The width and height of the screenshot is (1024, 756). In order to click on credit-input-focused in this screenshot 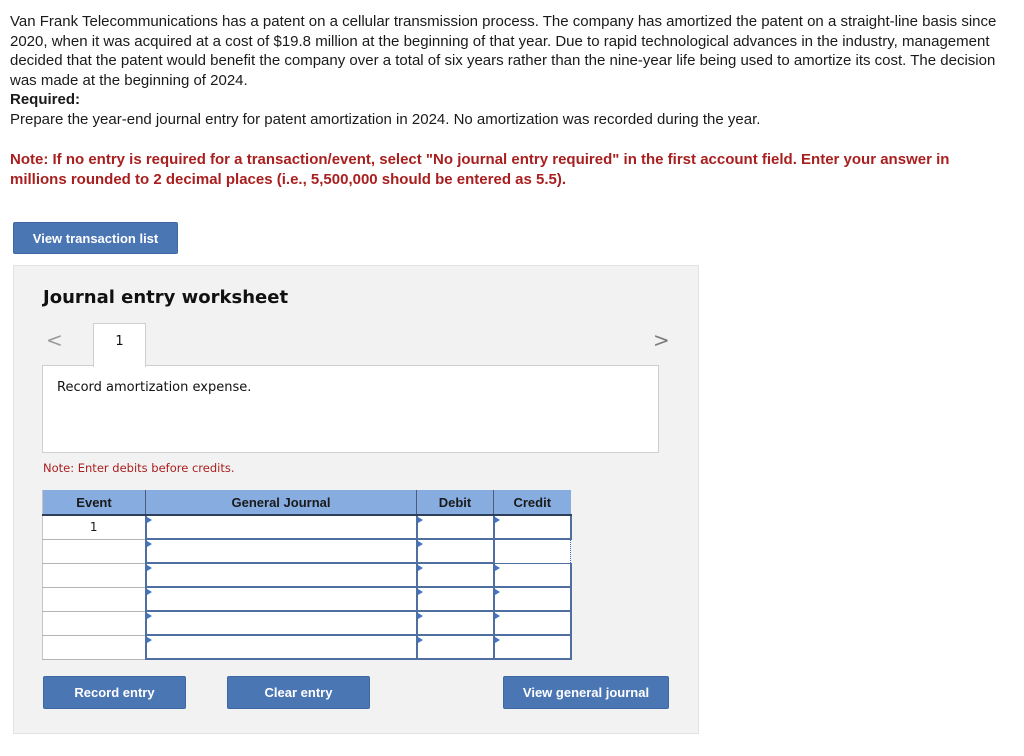, I will do `click(532, 551)`.